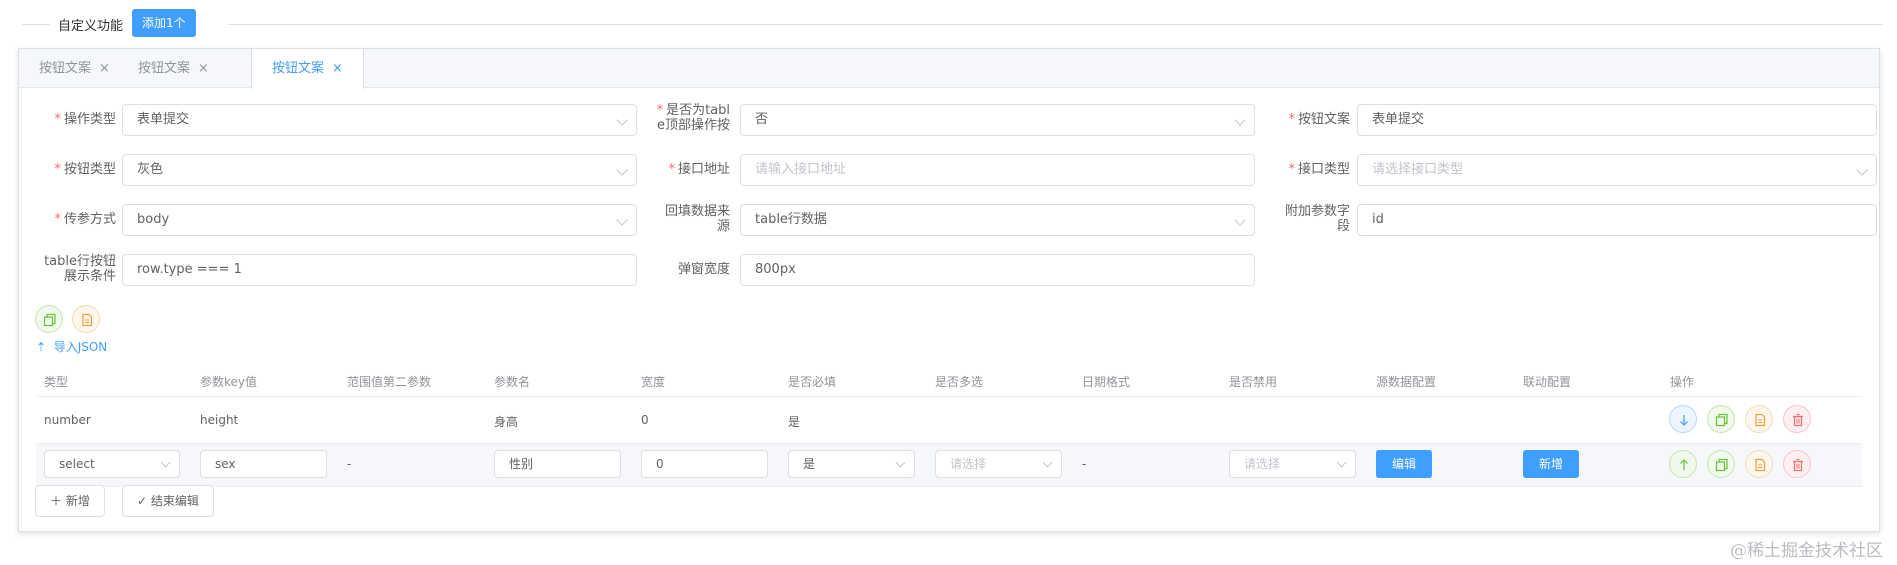 The height and width of the screenshot is (565, 1897). Describe the element at coordinates (1084, 464) in the screenshot. I see `date-format-value: -` at that location.